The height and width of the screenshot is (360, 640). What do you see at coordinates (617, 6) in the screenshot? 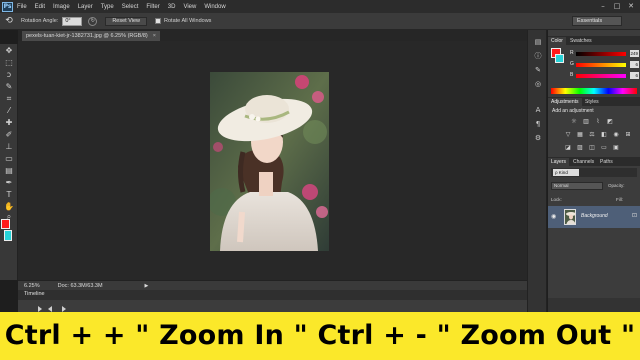
I see `maximize-button: □` at bounding box center [617, 6].